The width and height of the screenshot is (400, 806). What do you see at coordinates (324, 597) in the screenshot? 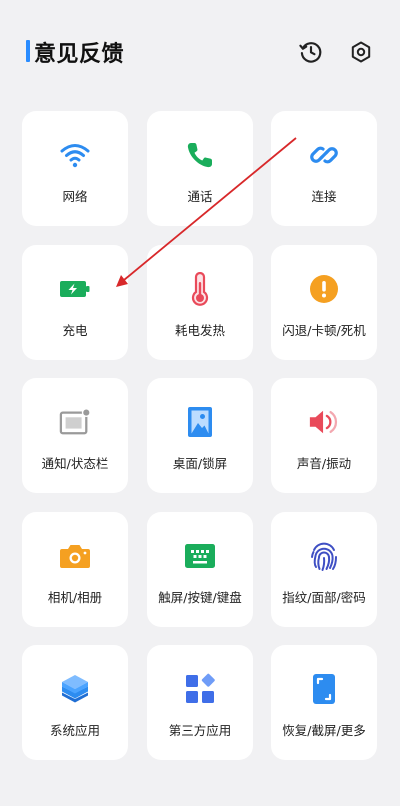
I see `tile-label: 指纹/面部/密码` at bounding box center [324, 597].